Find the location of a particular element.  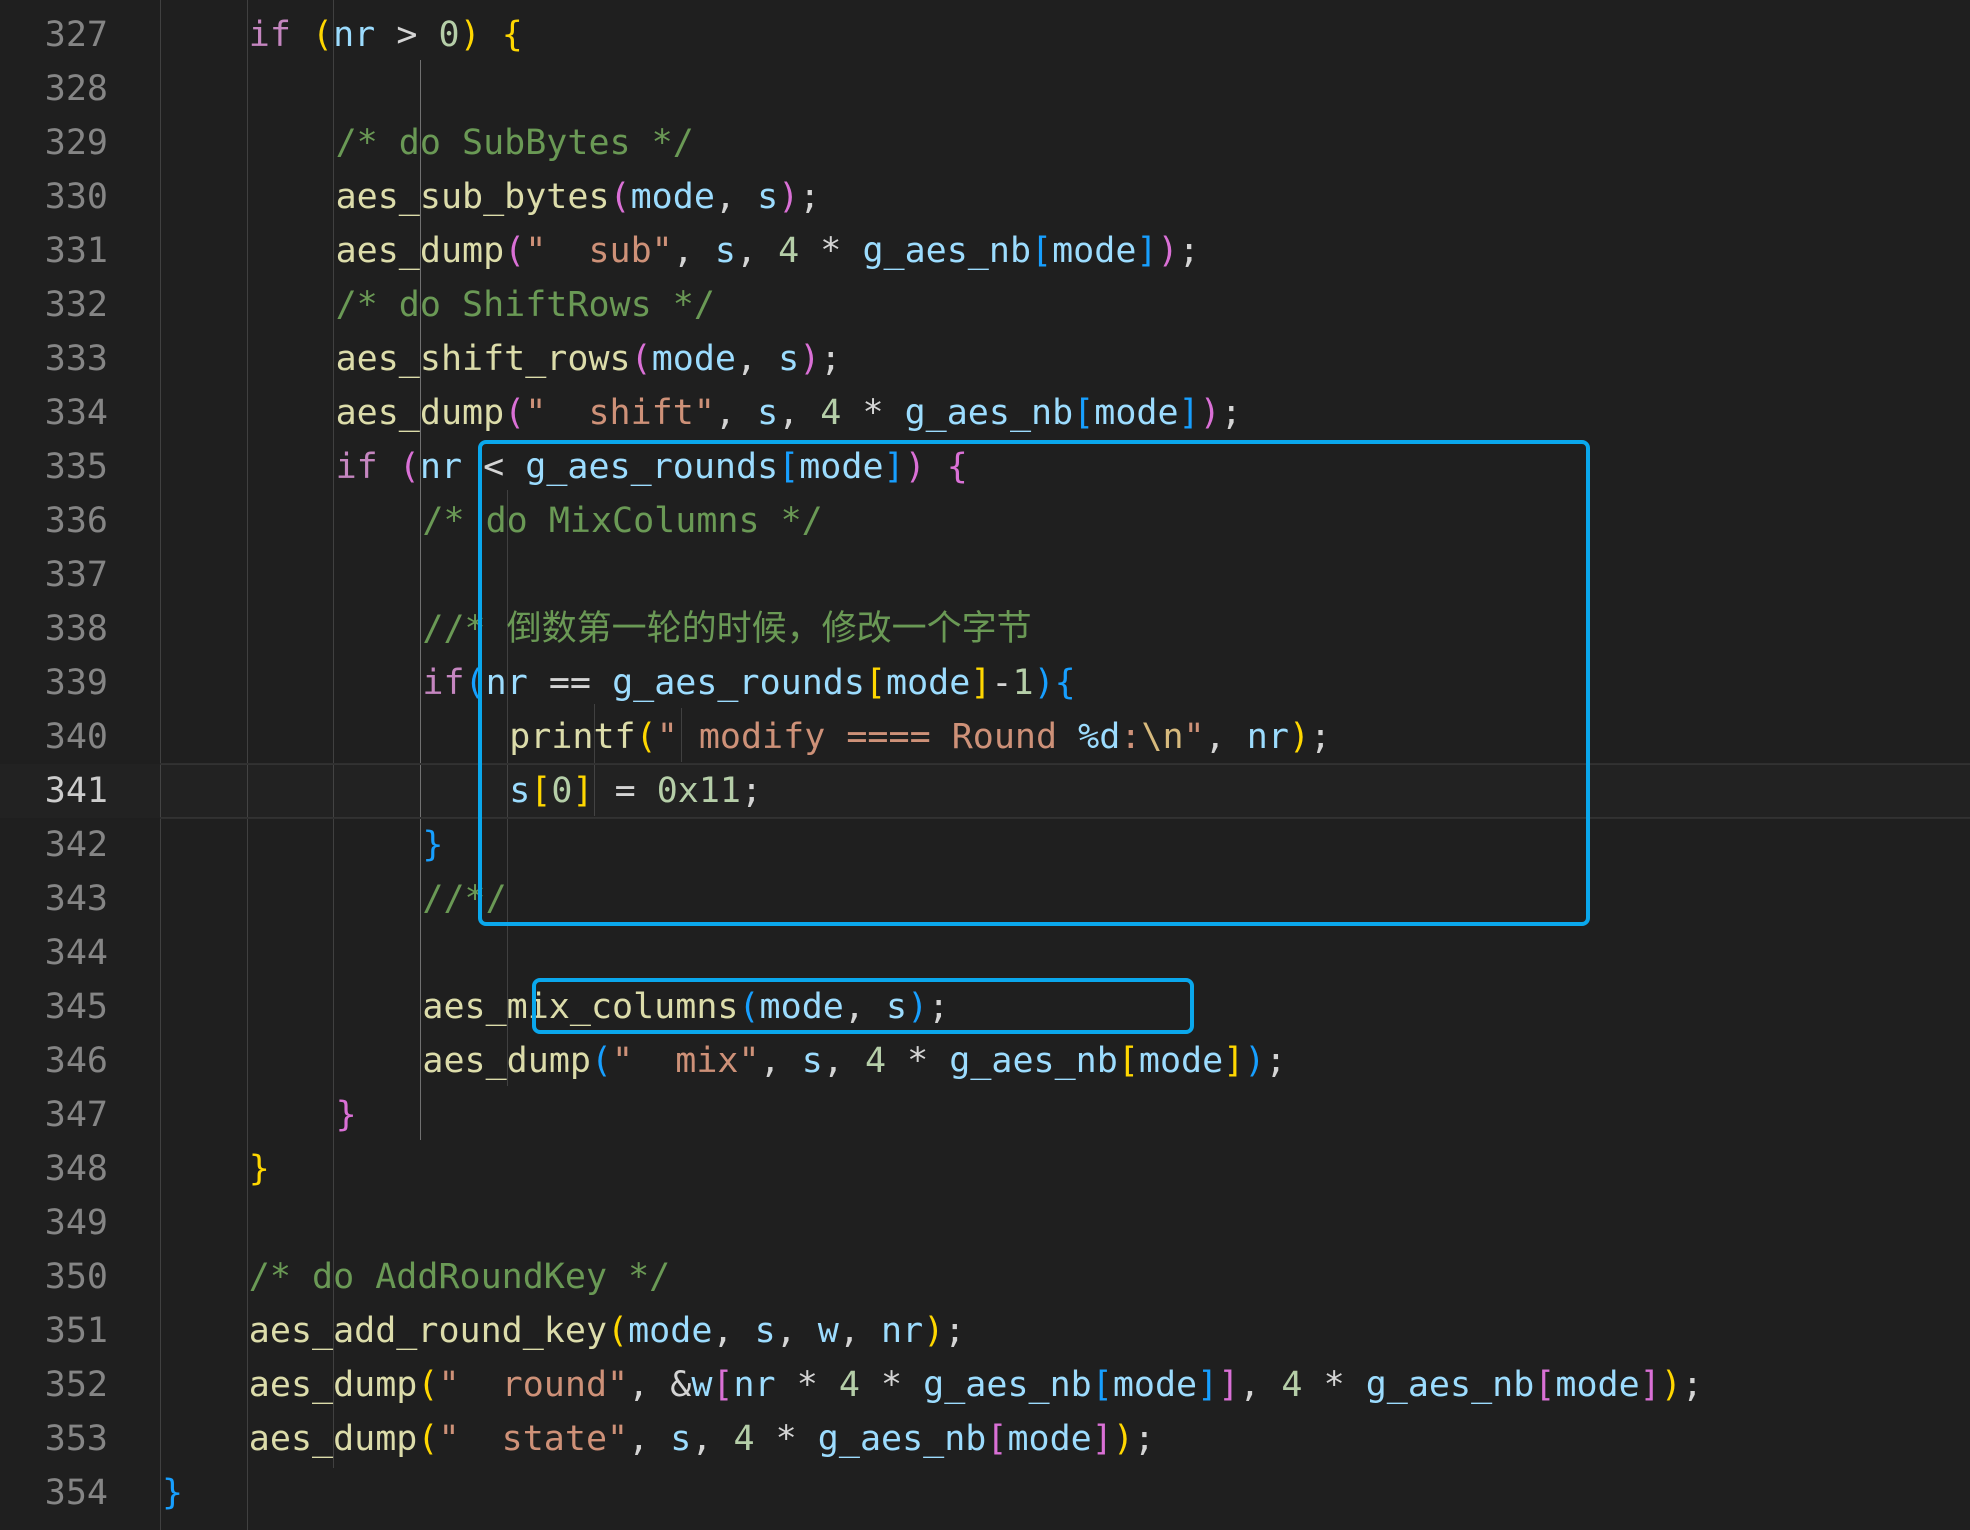

line-number: 329 is located at coordinates (54, 143).